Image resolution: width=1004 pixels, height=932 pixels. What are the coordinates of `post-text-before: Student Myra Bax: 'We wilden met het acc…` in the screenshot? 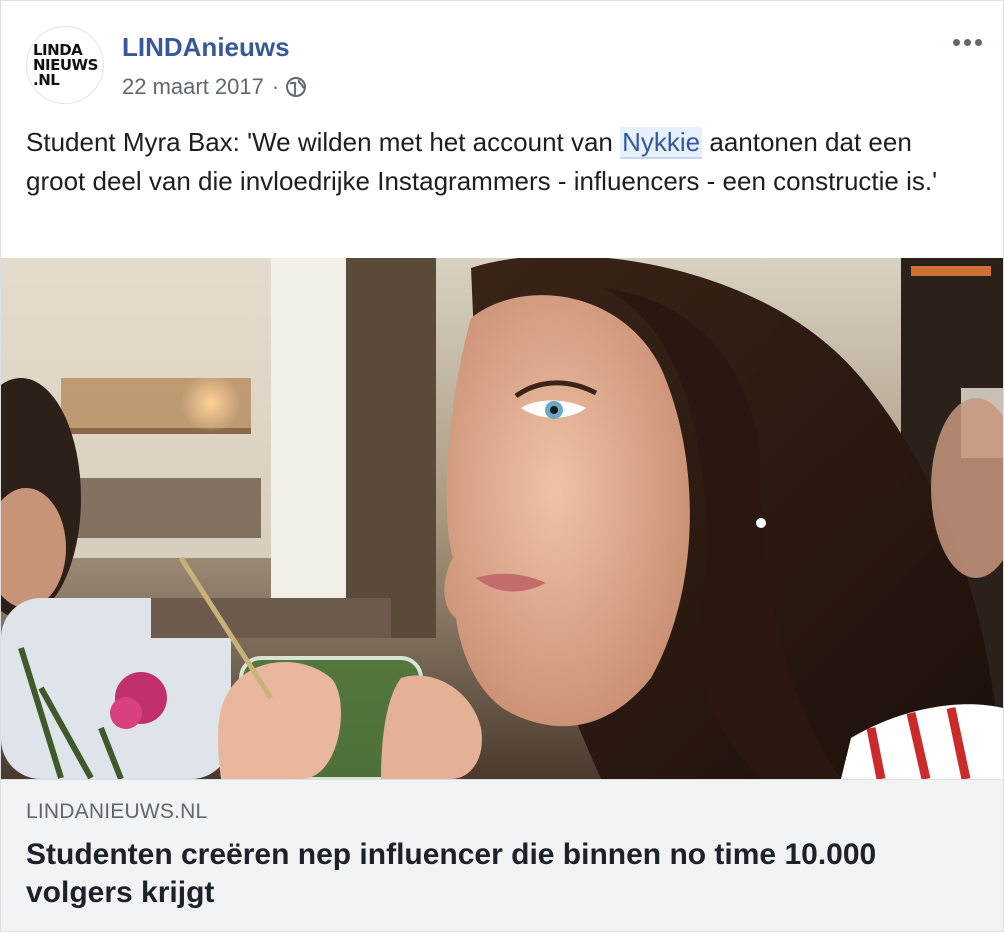 It's located at (323, 142).